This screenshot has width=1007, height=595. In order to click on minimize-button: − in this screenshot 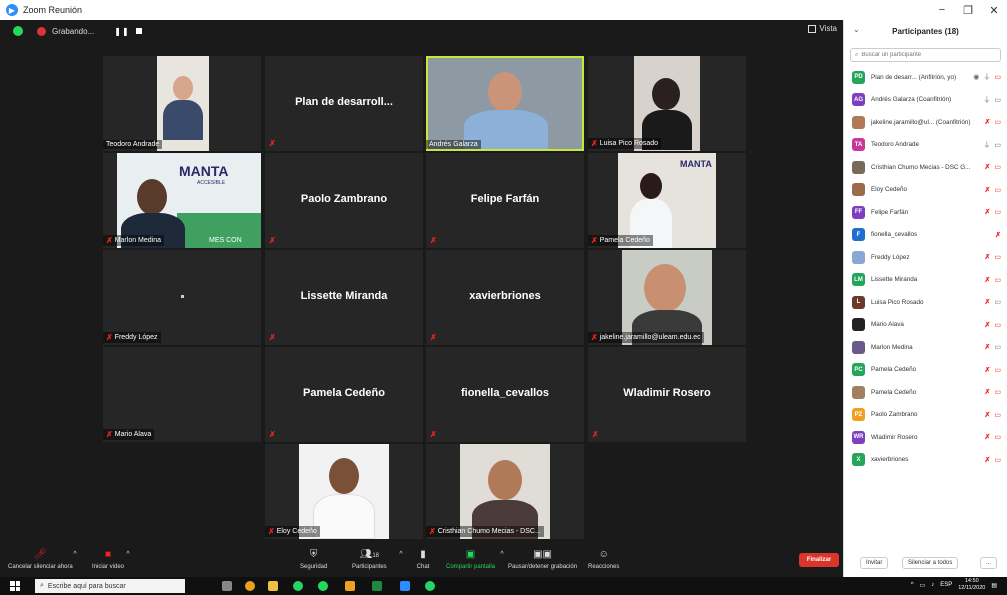, I will do `click(942, 10)`.